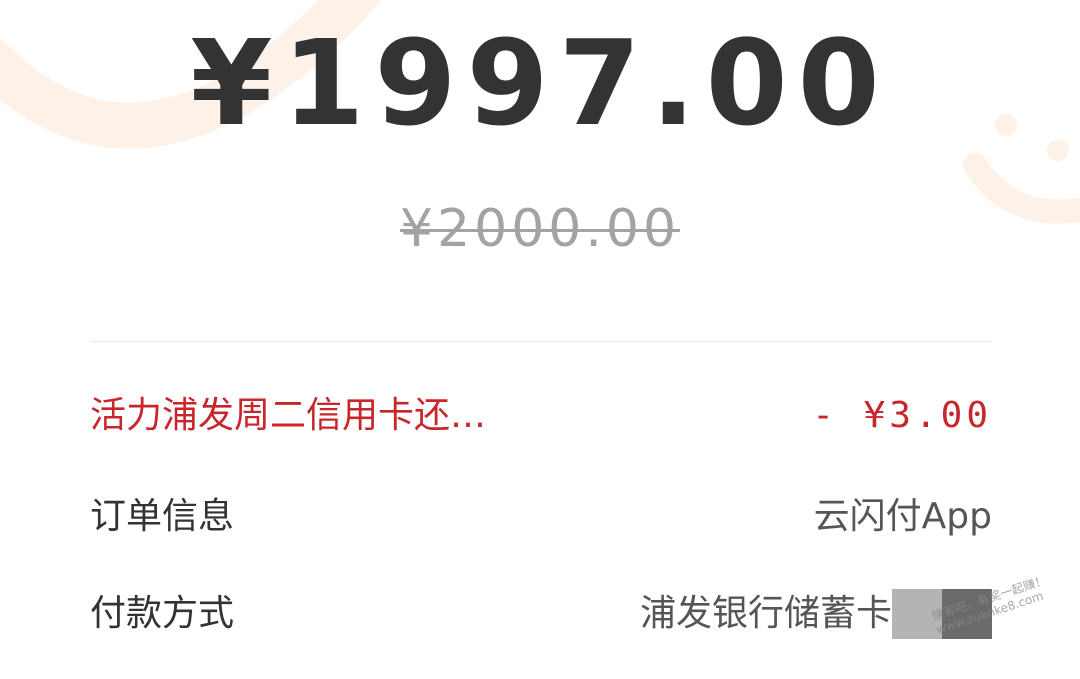  I want to click on payment-amount: ¥1997.00, so click(540, 83).